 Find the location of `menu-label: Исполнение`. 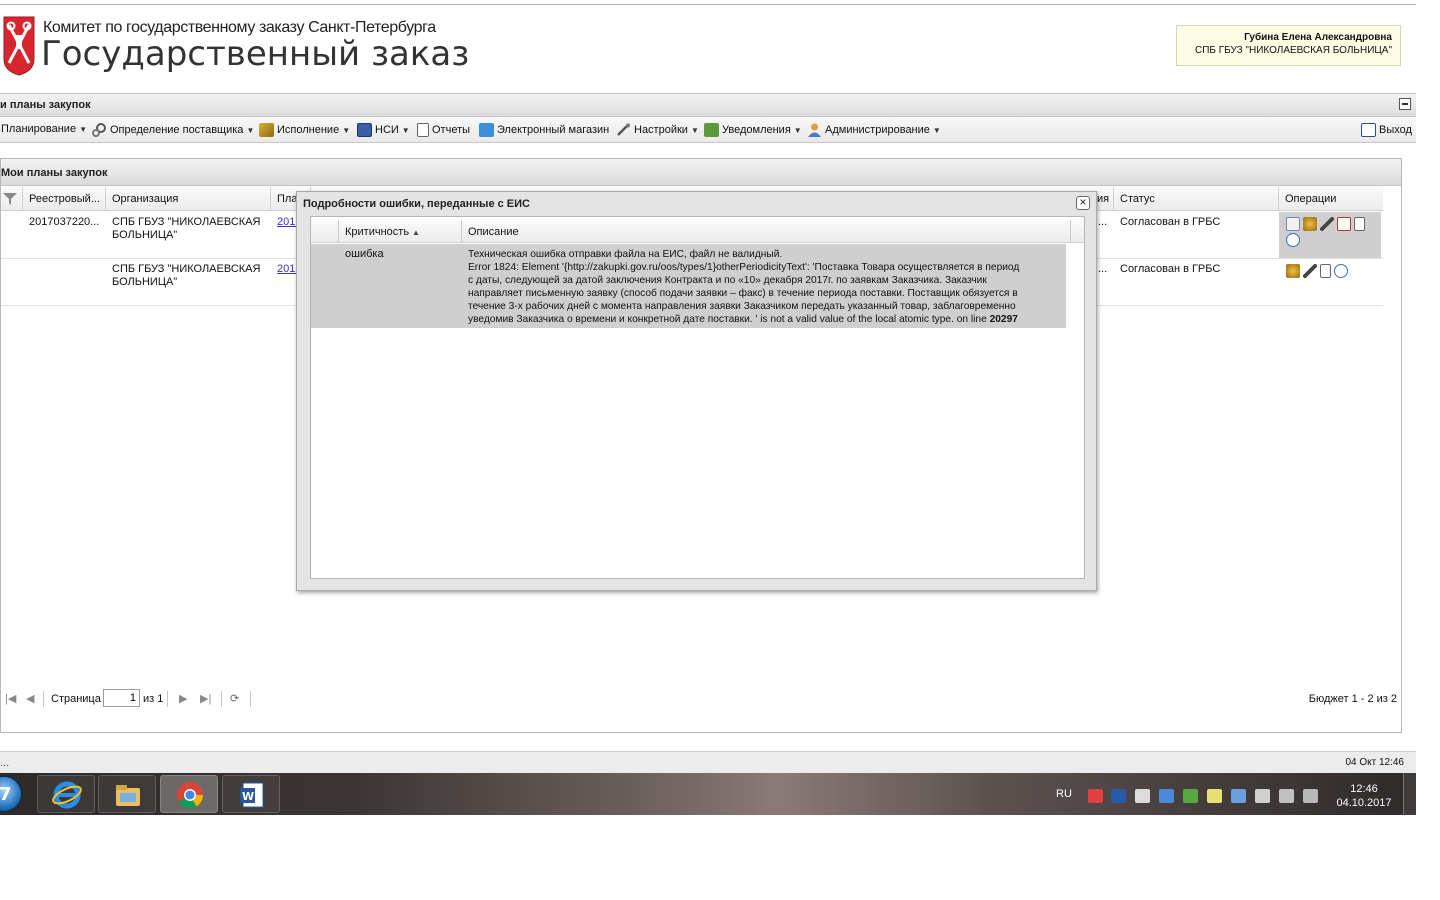

menu-label: Исполнение is located at coordinates (308, 130).